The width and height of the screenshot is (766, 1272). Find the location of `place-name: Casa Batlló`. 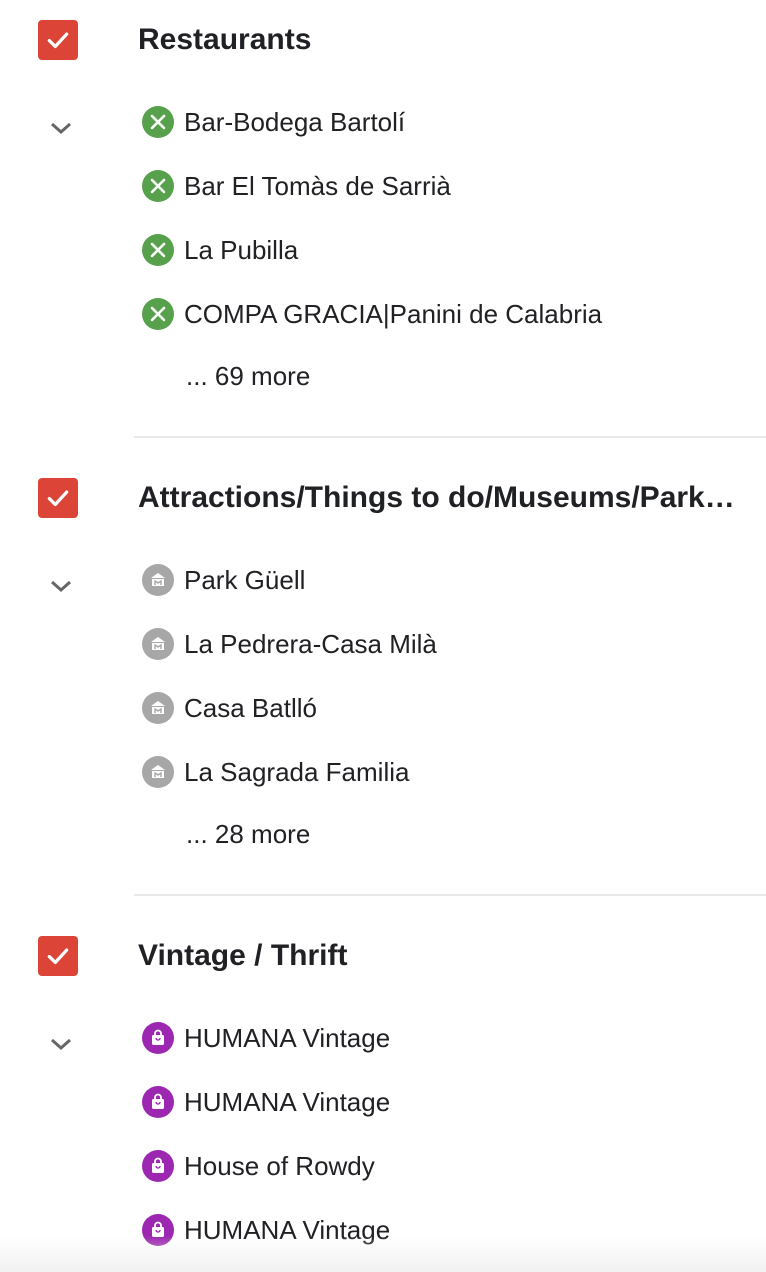

place-name: Casa Batlló is located at coordinates (250, 708).